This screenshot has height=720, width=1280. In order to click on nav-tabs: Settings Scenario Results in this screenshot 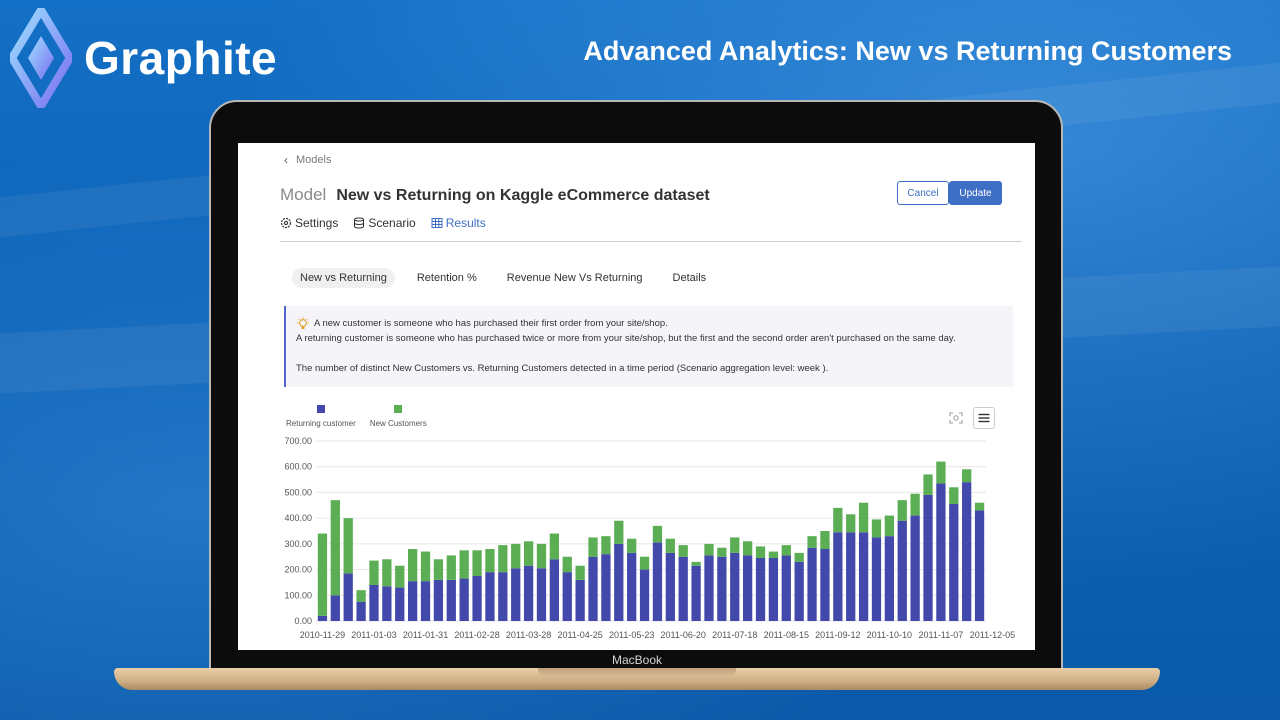, I will do `click(390, 223)`.